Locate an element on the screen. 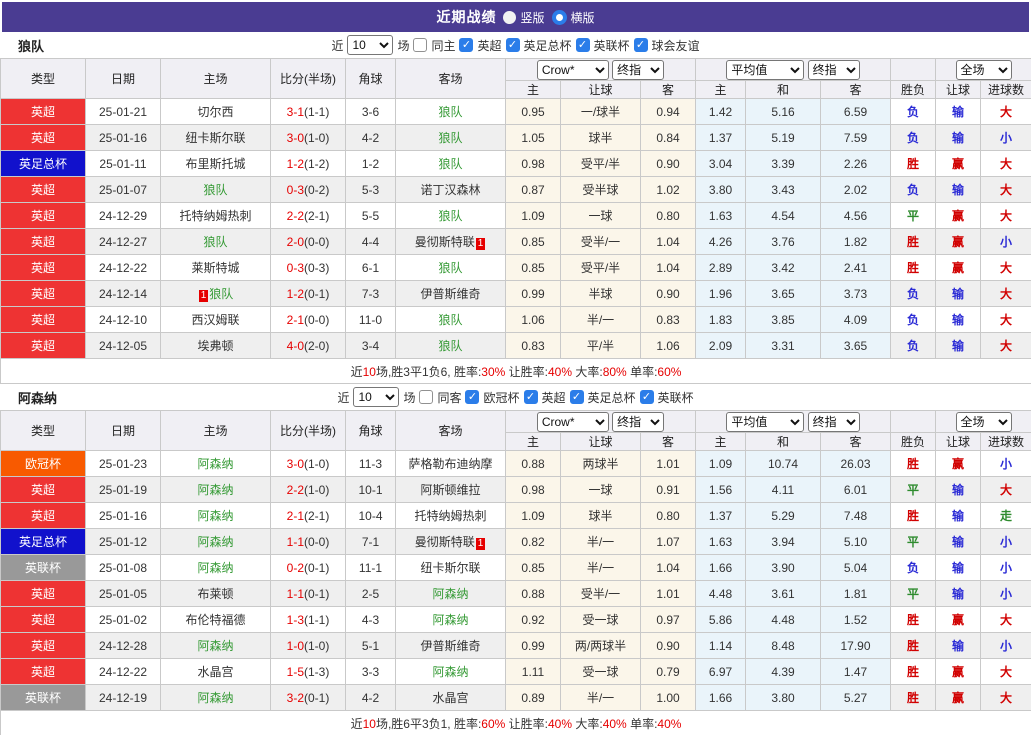  sub-col-header: 让球 is located at coordinates (958, 441).